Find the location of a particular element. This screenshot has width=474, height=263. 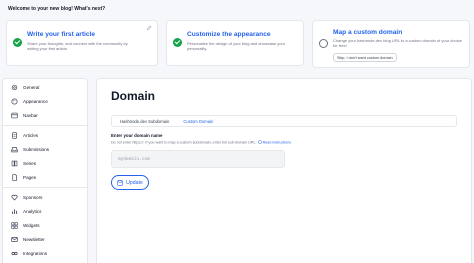

update-button: Update is located at coordinates (130, 182).